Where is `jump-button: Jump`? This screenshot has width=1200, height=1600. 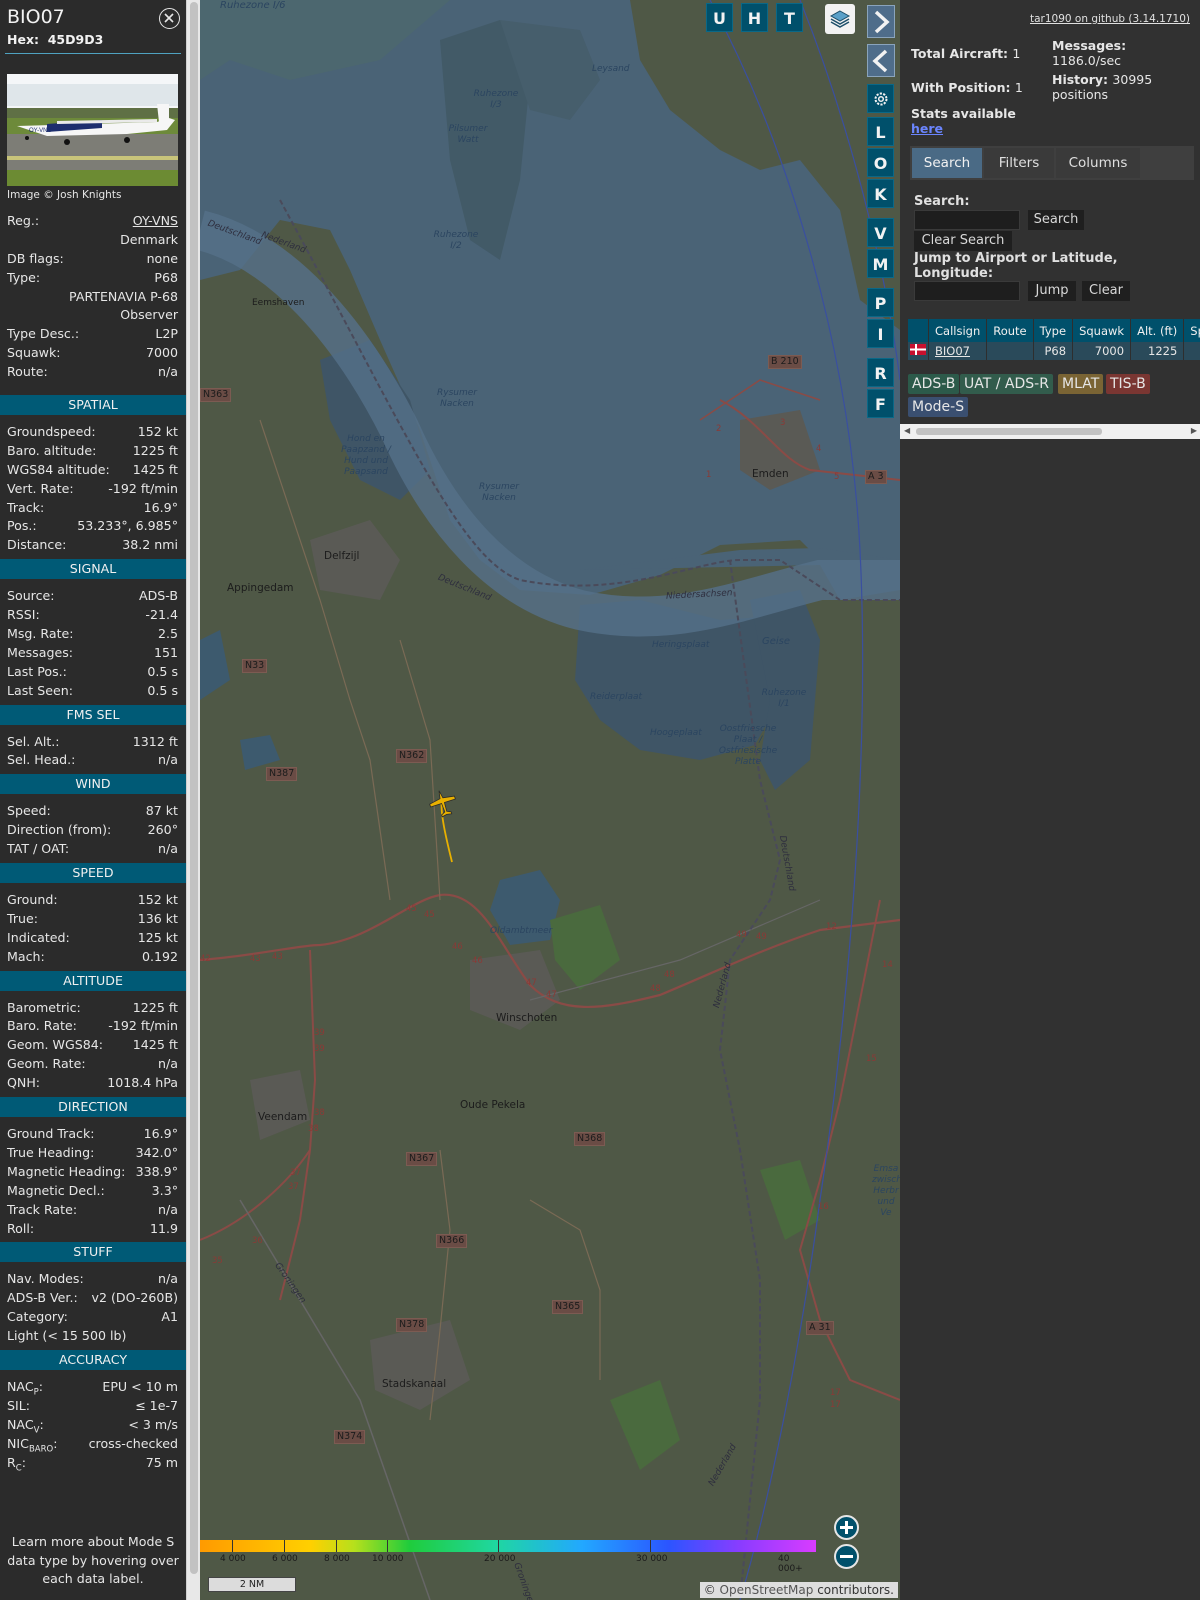 jump-button: Jump is located at coordinates (1052, 291).